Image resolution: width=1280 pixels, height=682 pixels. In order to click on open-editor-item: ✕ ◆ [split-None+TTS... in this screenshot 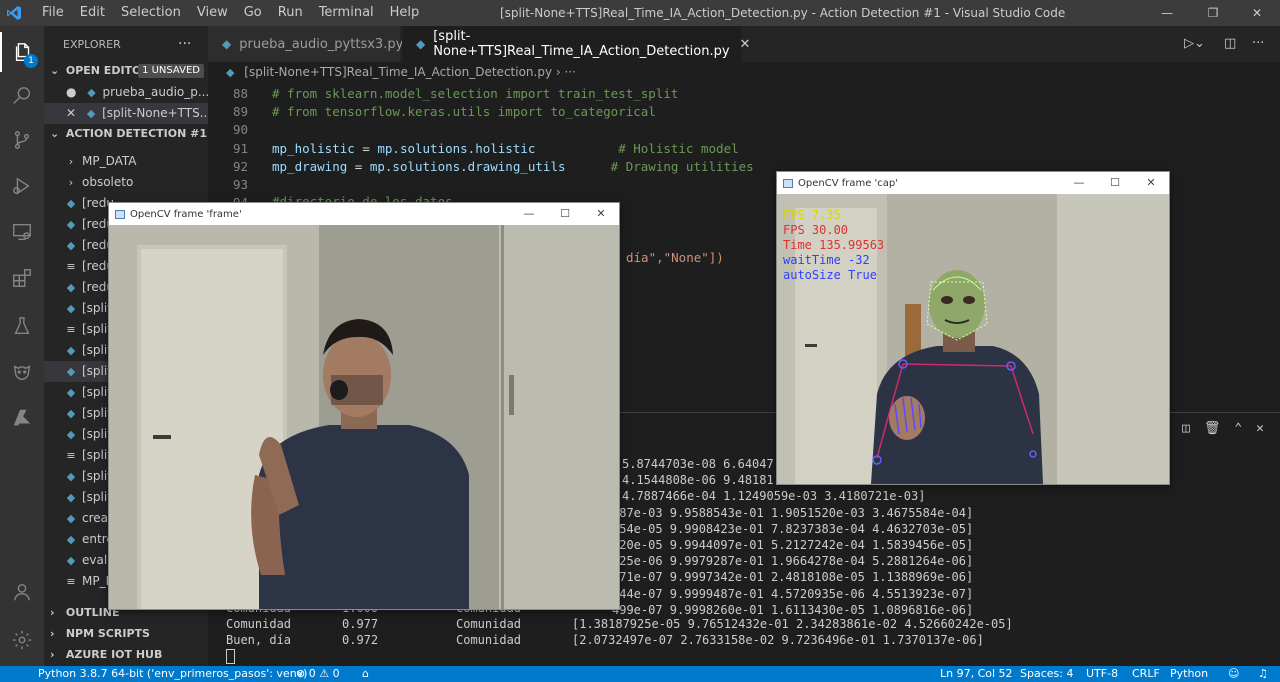, I will do `click(126, 113)`.